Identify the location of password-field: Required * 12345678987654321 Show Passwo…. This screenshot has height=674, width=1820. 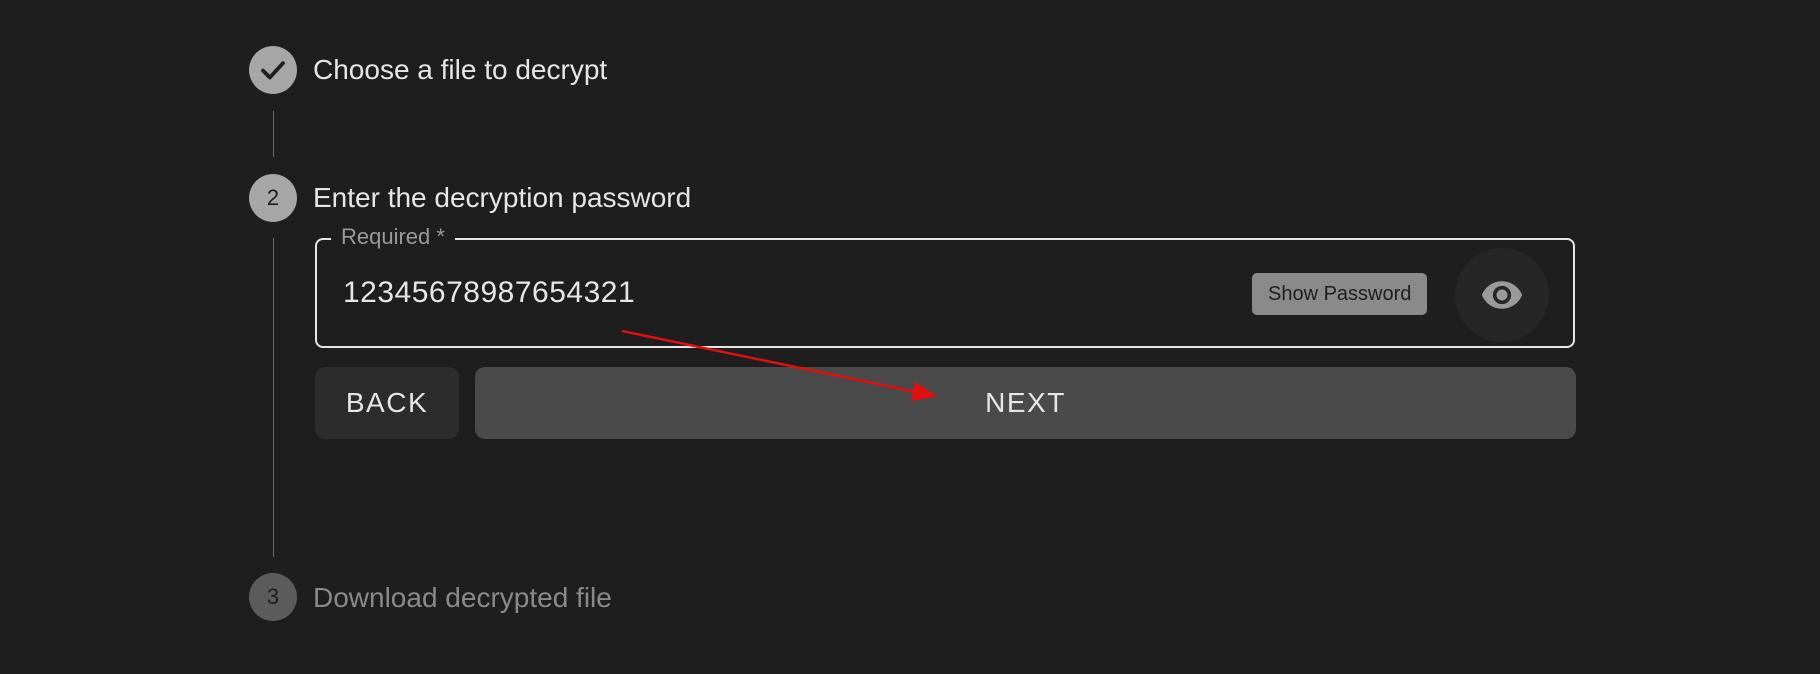
(945, 286).